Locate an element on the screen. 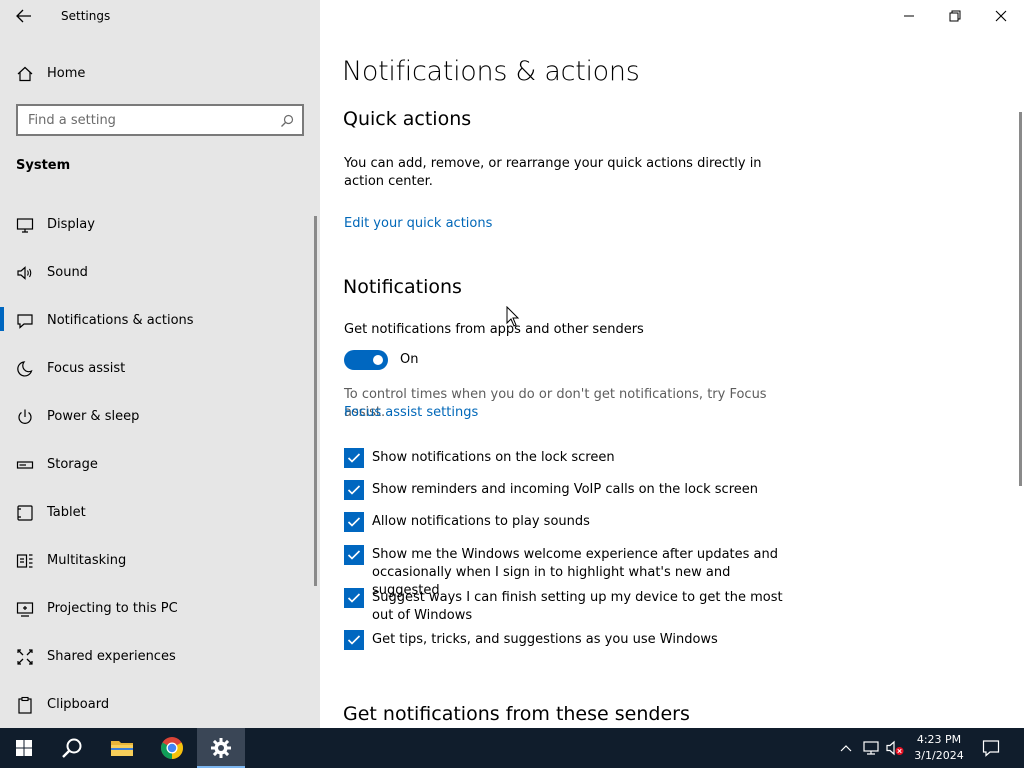 This screenshot has height=768, width=1024. toggle-knob is located at coordinates (378, 360).